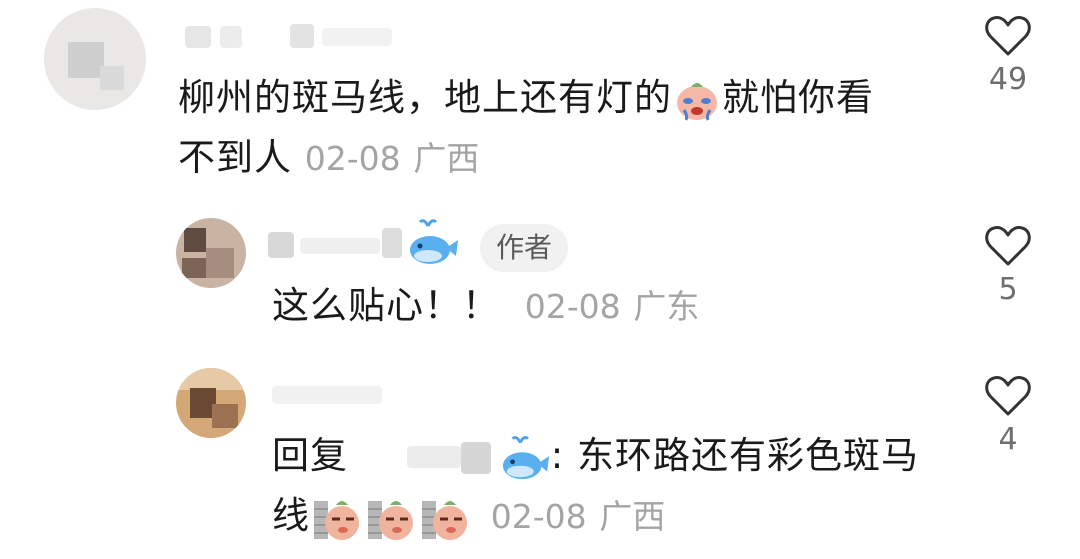 This screenshot has width=1080, height=559. What do you see at coordinates (526, 98) in the screenshot?
I see `comment-text: 柳州的斑马线，地上还有灯的 就怕你看` at bounding box center [526, 98].